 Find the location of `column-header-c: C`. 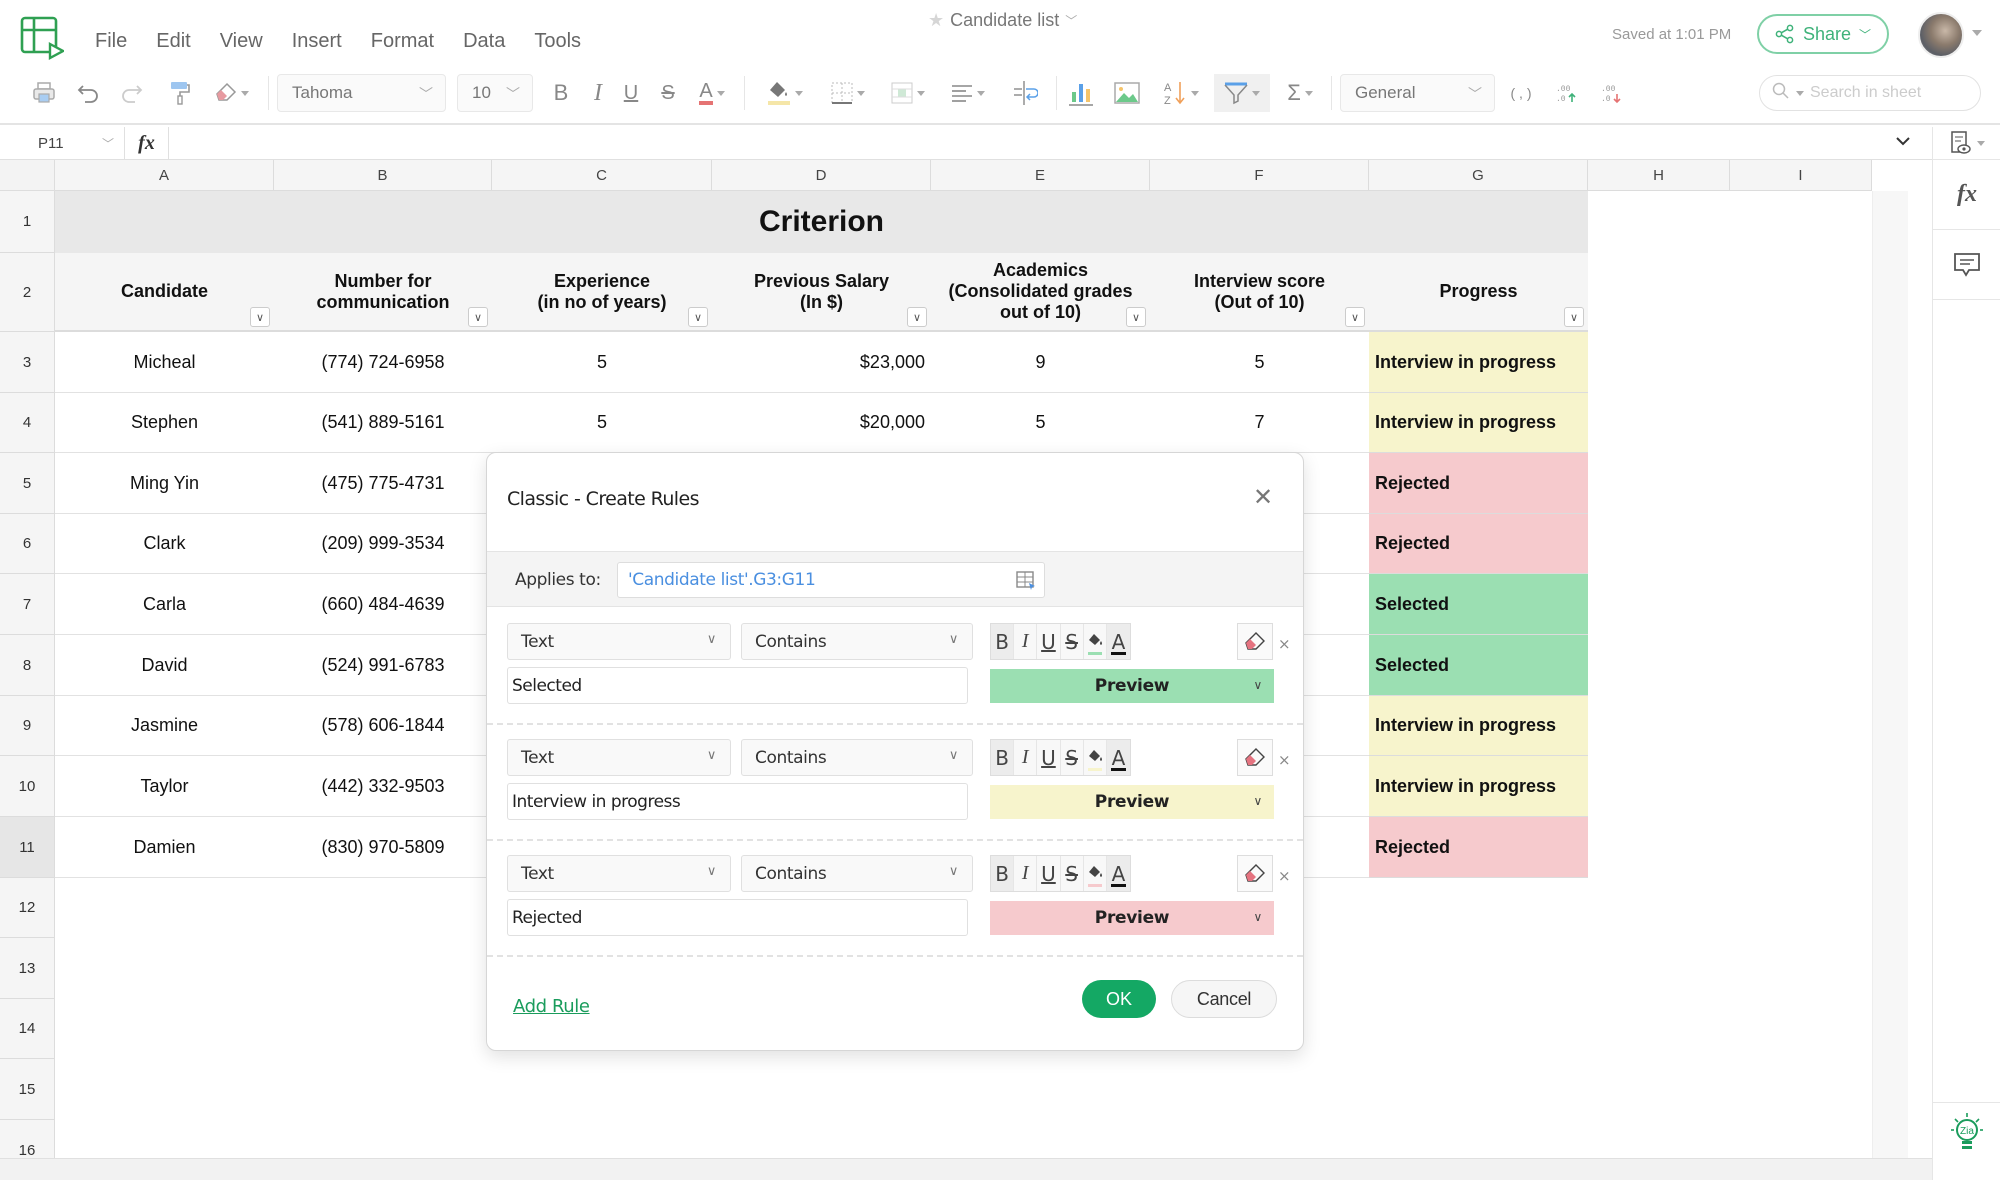

column-header-c: C is located at coordinates (602, 175).